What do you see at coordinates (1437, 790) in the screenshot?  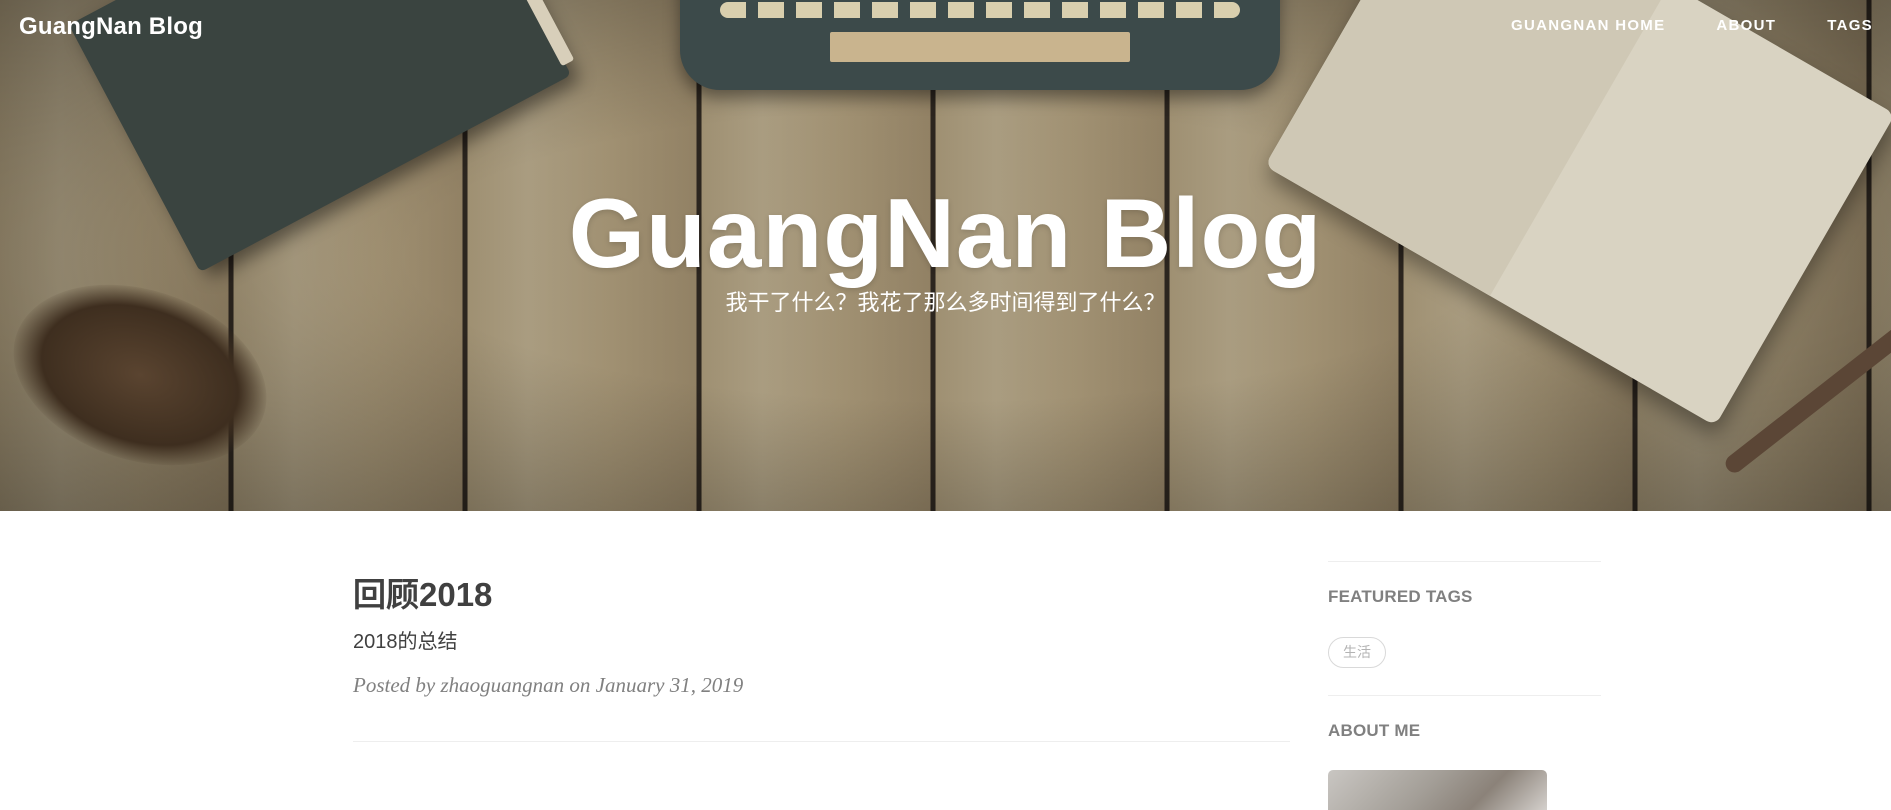 I see `avatar` at bounding box center [1437, 790].